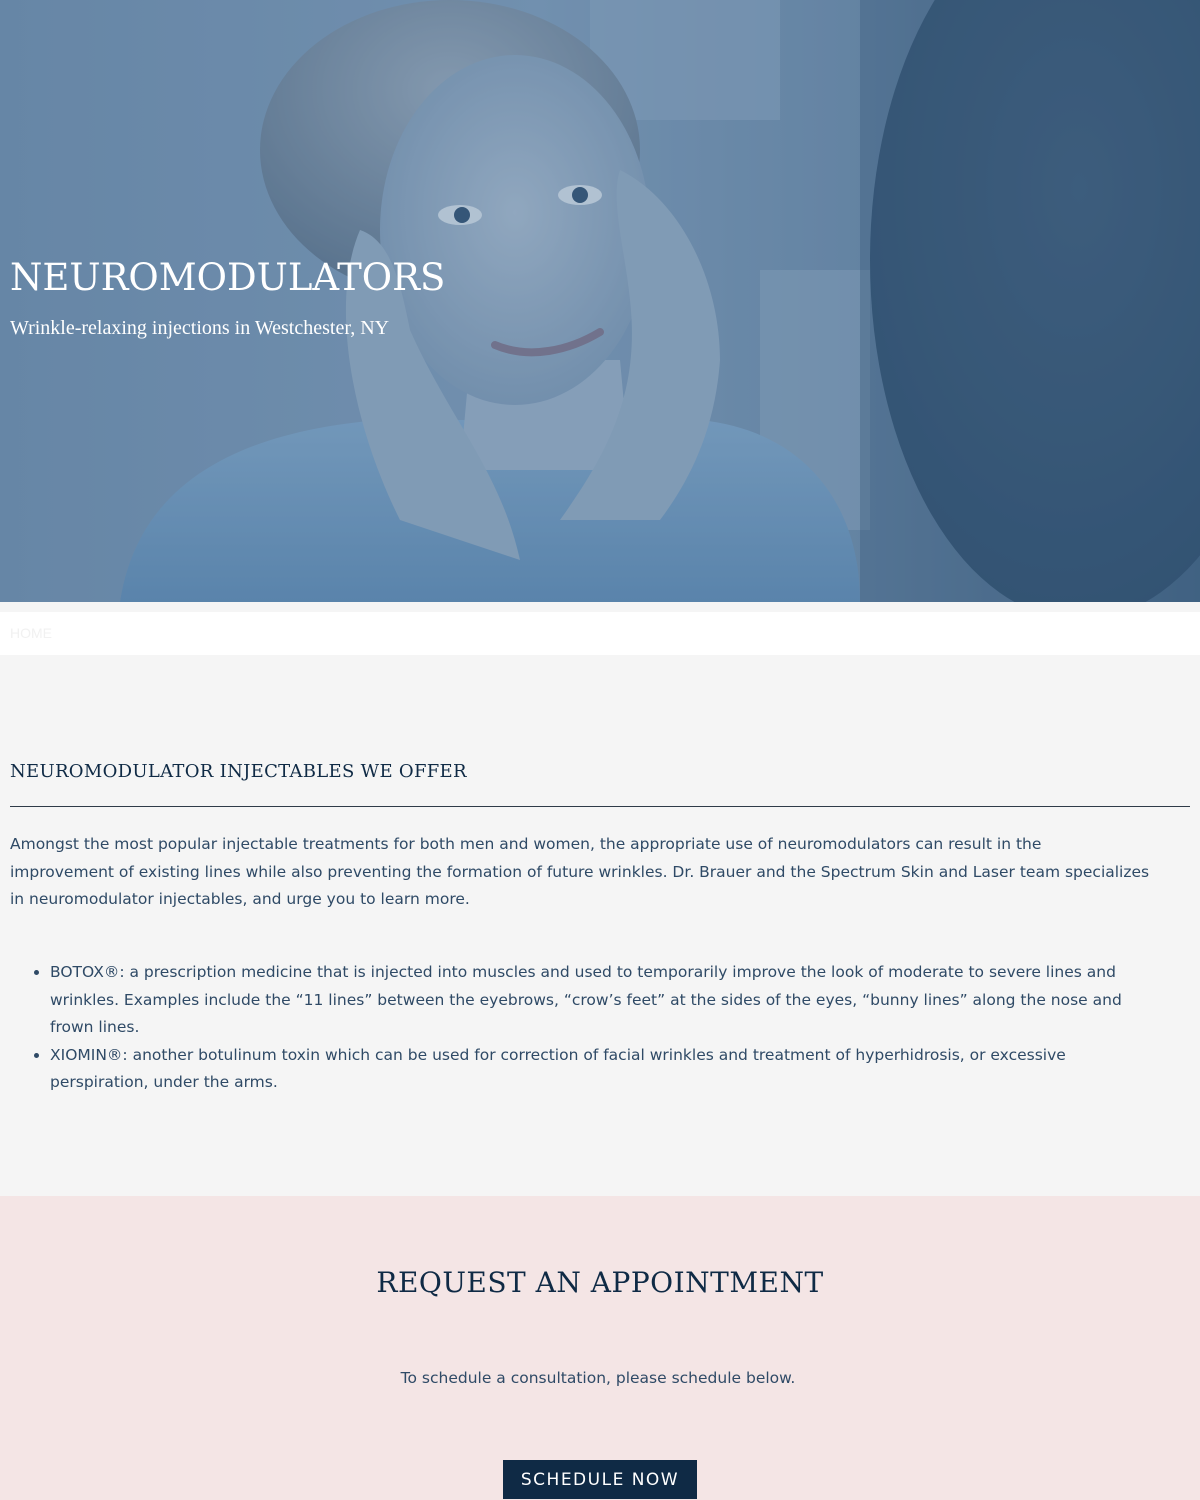  I want to click on section-divider, so click(600, 806).